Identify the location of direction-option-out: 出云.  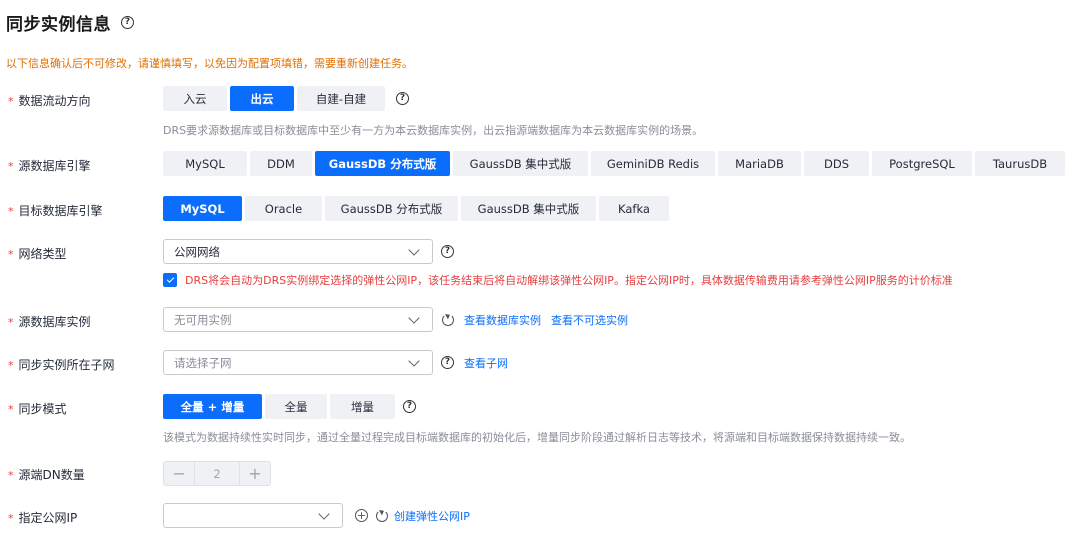
(262, 98).